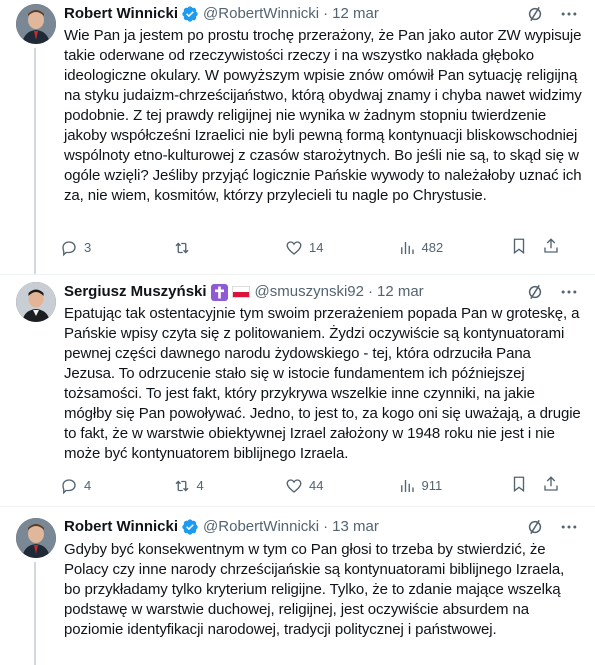  Describe the element at coordinates (569, 529) in the screenshot. I see `more-options-icon` at that location.